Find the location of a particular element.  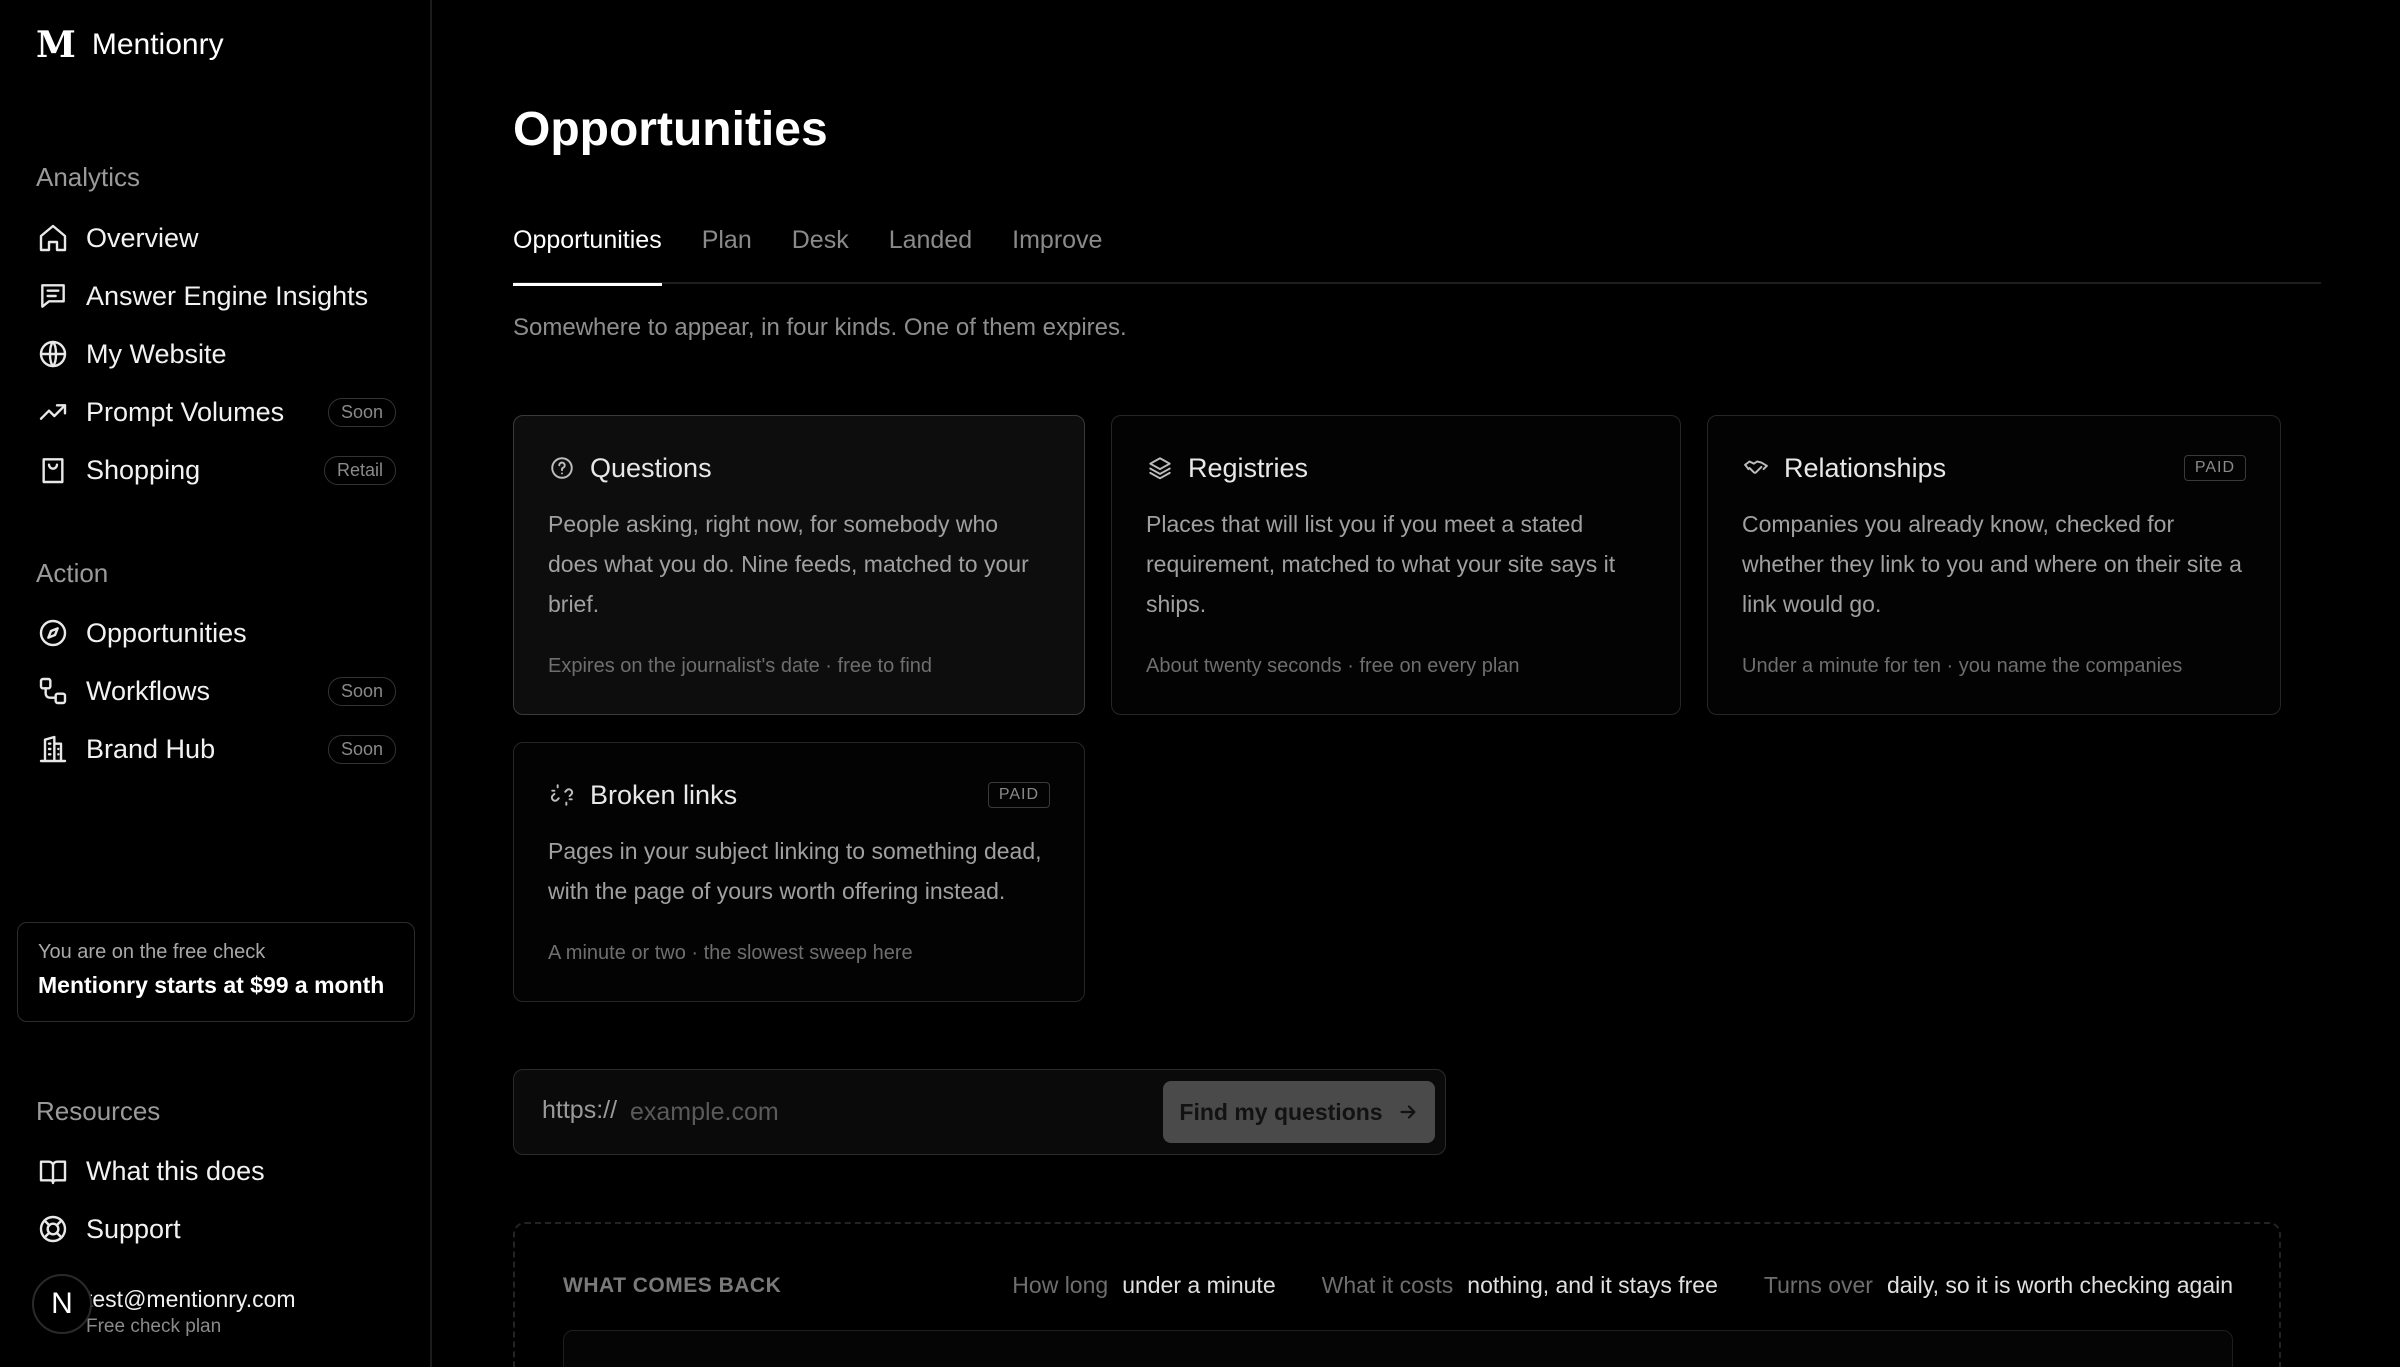

card-title: Relationships is located at coordinates (1865, 467).